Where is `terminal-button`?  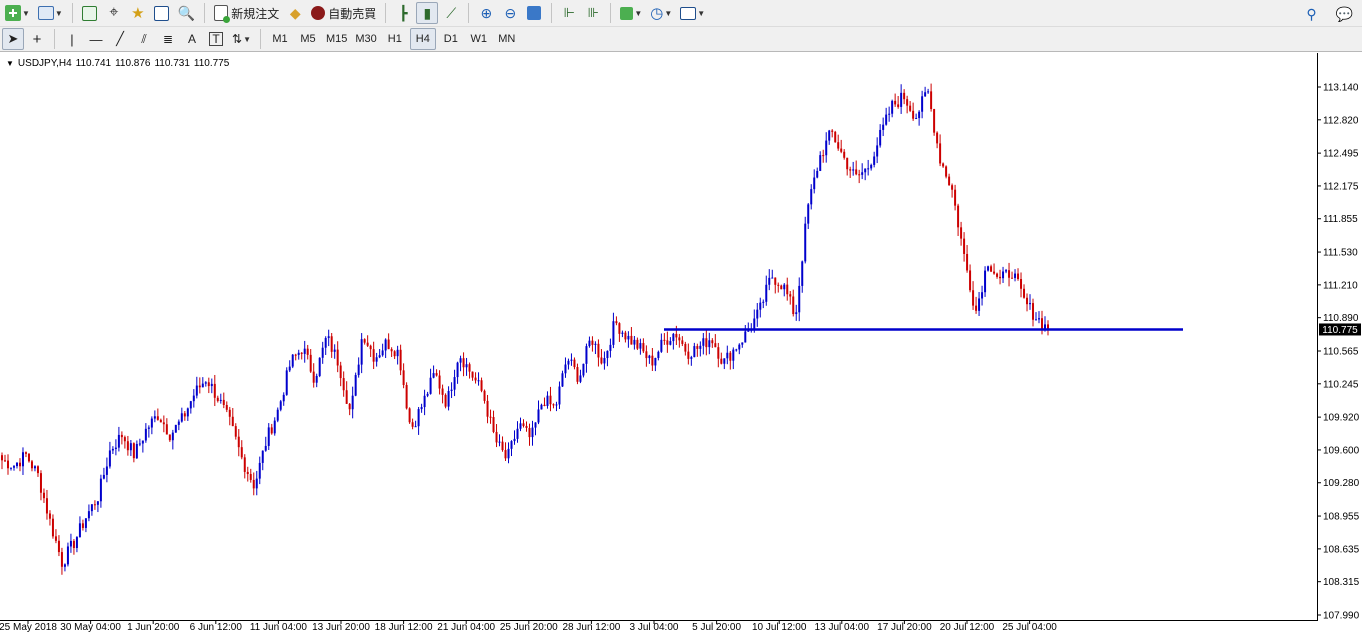
terminal-button is located at coordinates (162, 13).